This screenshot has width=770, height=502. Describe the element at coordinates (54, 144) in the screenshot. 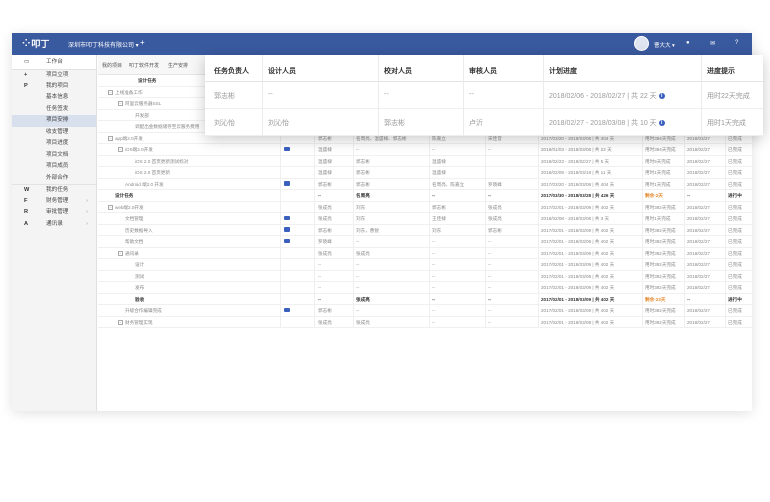

I see `sidebar-item: 项目进度` at that location.